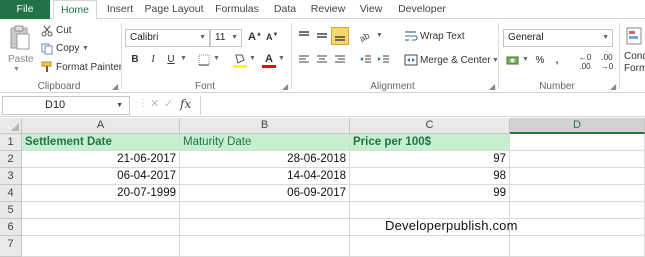  Describe the element at coordinates (577, 210) in the screenshot. I see `cell-d5` at that location.